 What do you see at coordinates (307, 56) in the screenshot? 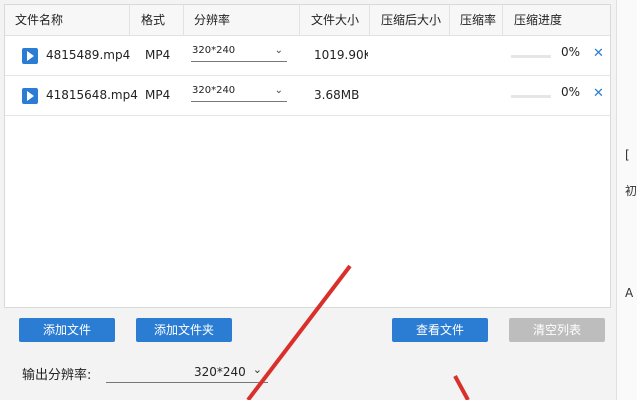
I see `table-row: 4815489.mp4 MP4 320*240 ⌄ 1019.90KB 0% ✕` at bounding box center [307, 56].